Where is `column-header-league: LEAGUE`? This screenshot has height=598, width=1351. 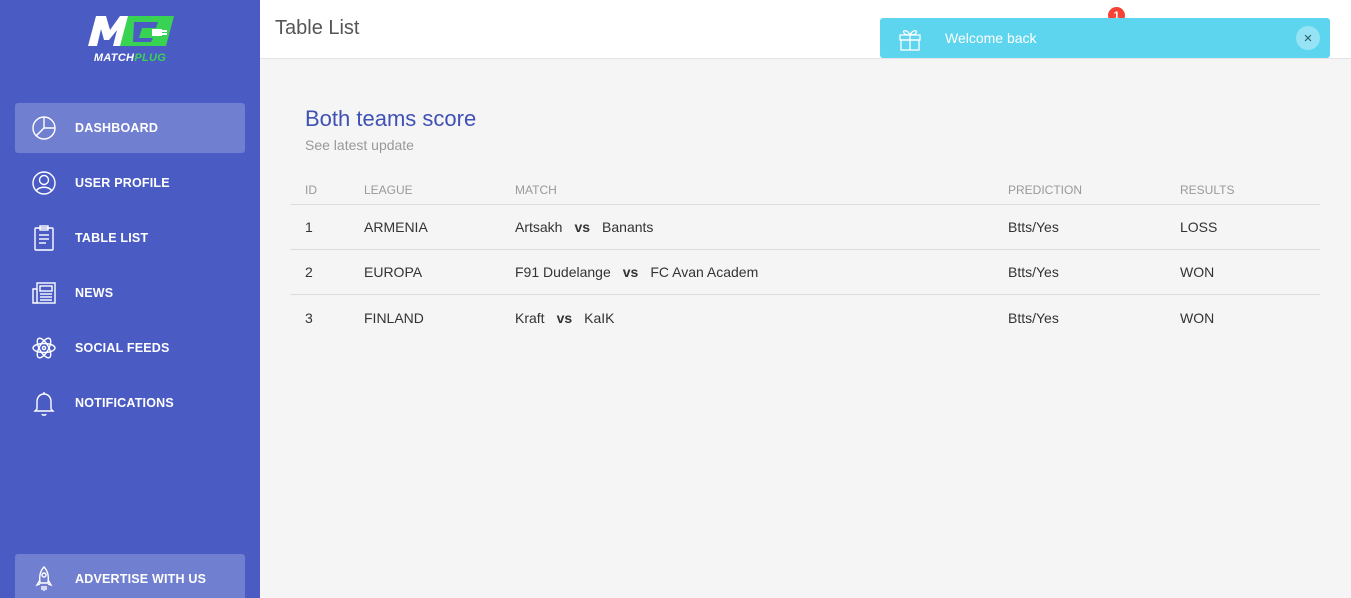
column-header-league: LEAGUE is located at coordinates (388, 190).